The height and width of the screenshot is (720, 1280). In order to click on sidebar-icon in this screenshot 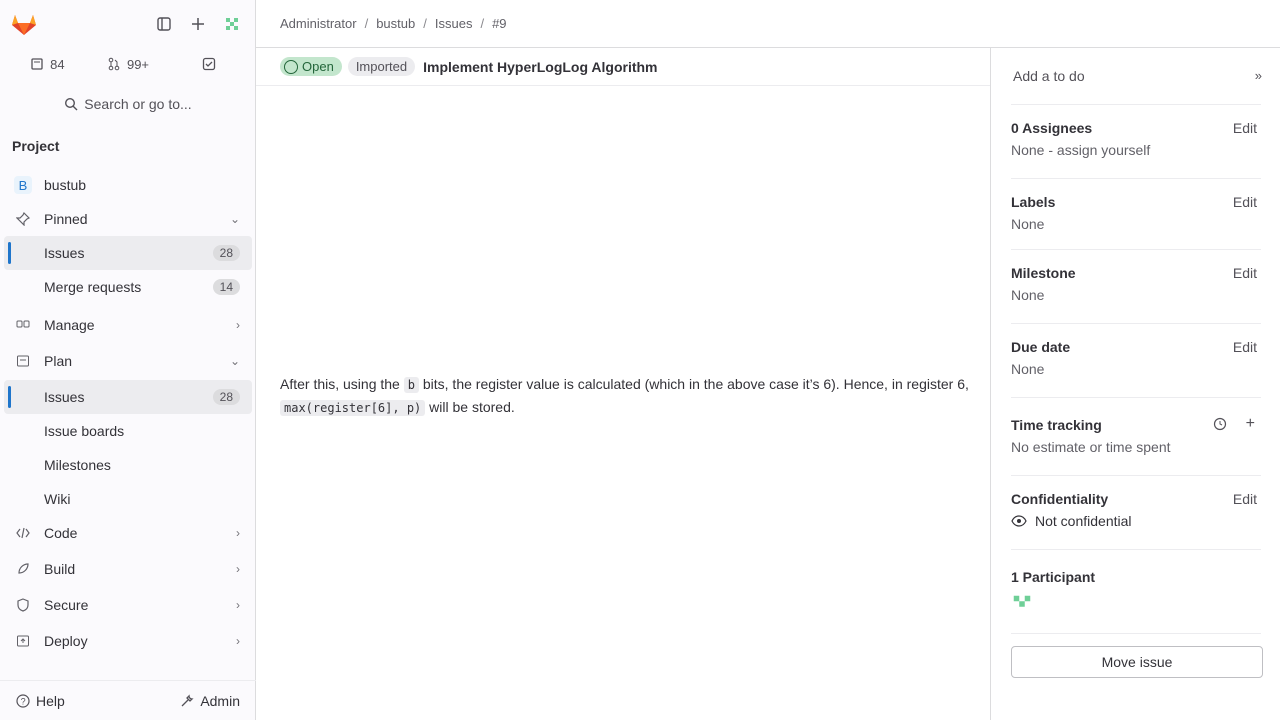, I will do `click(164, 24)`.